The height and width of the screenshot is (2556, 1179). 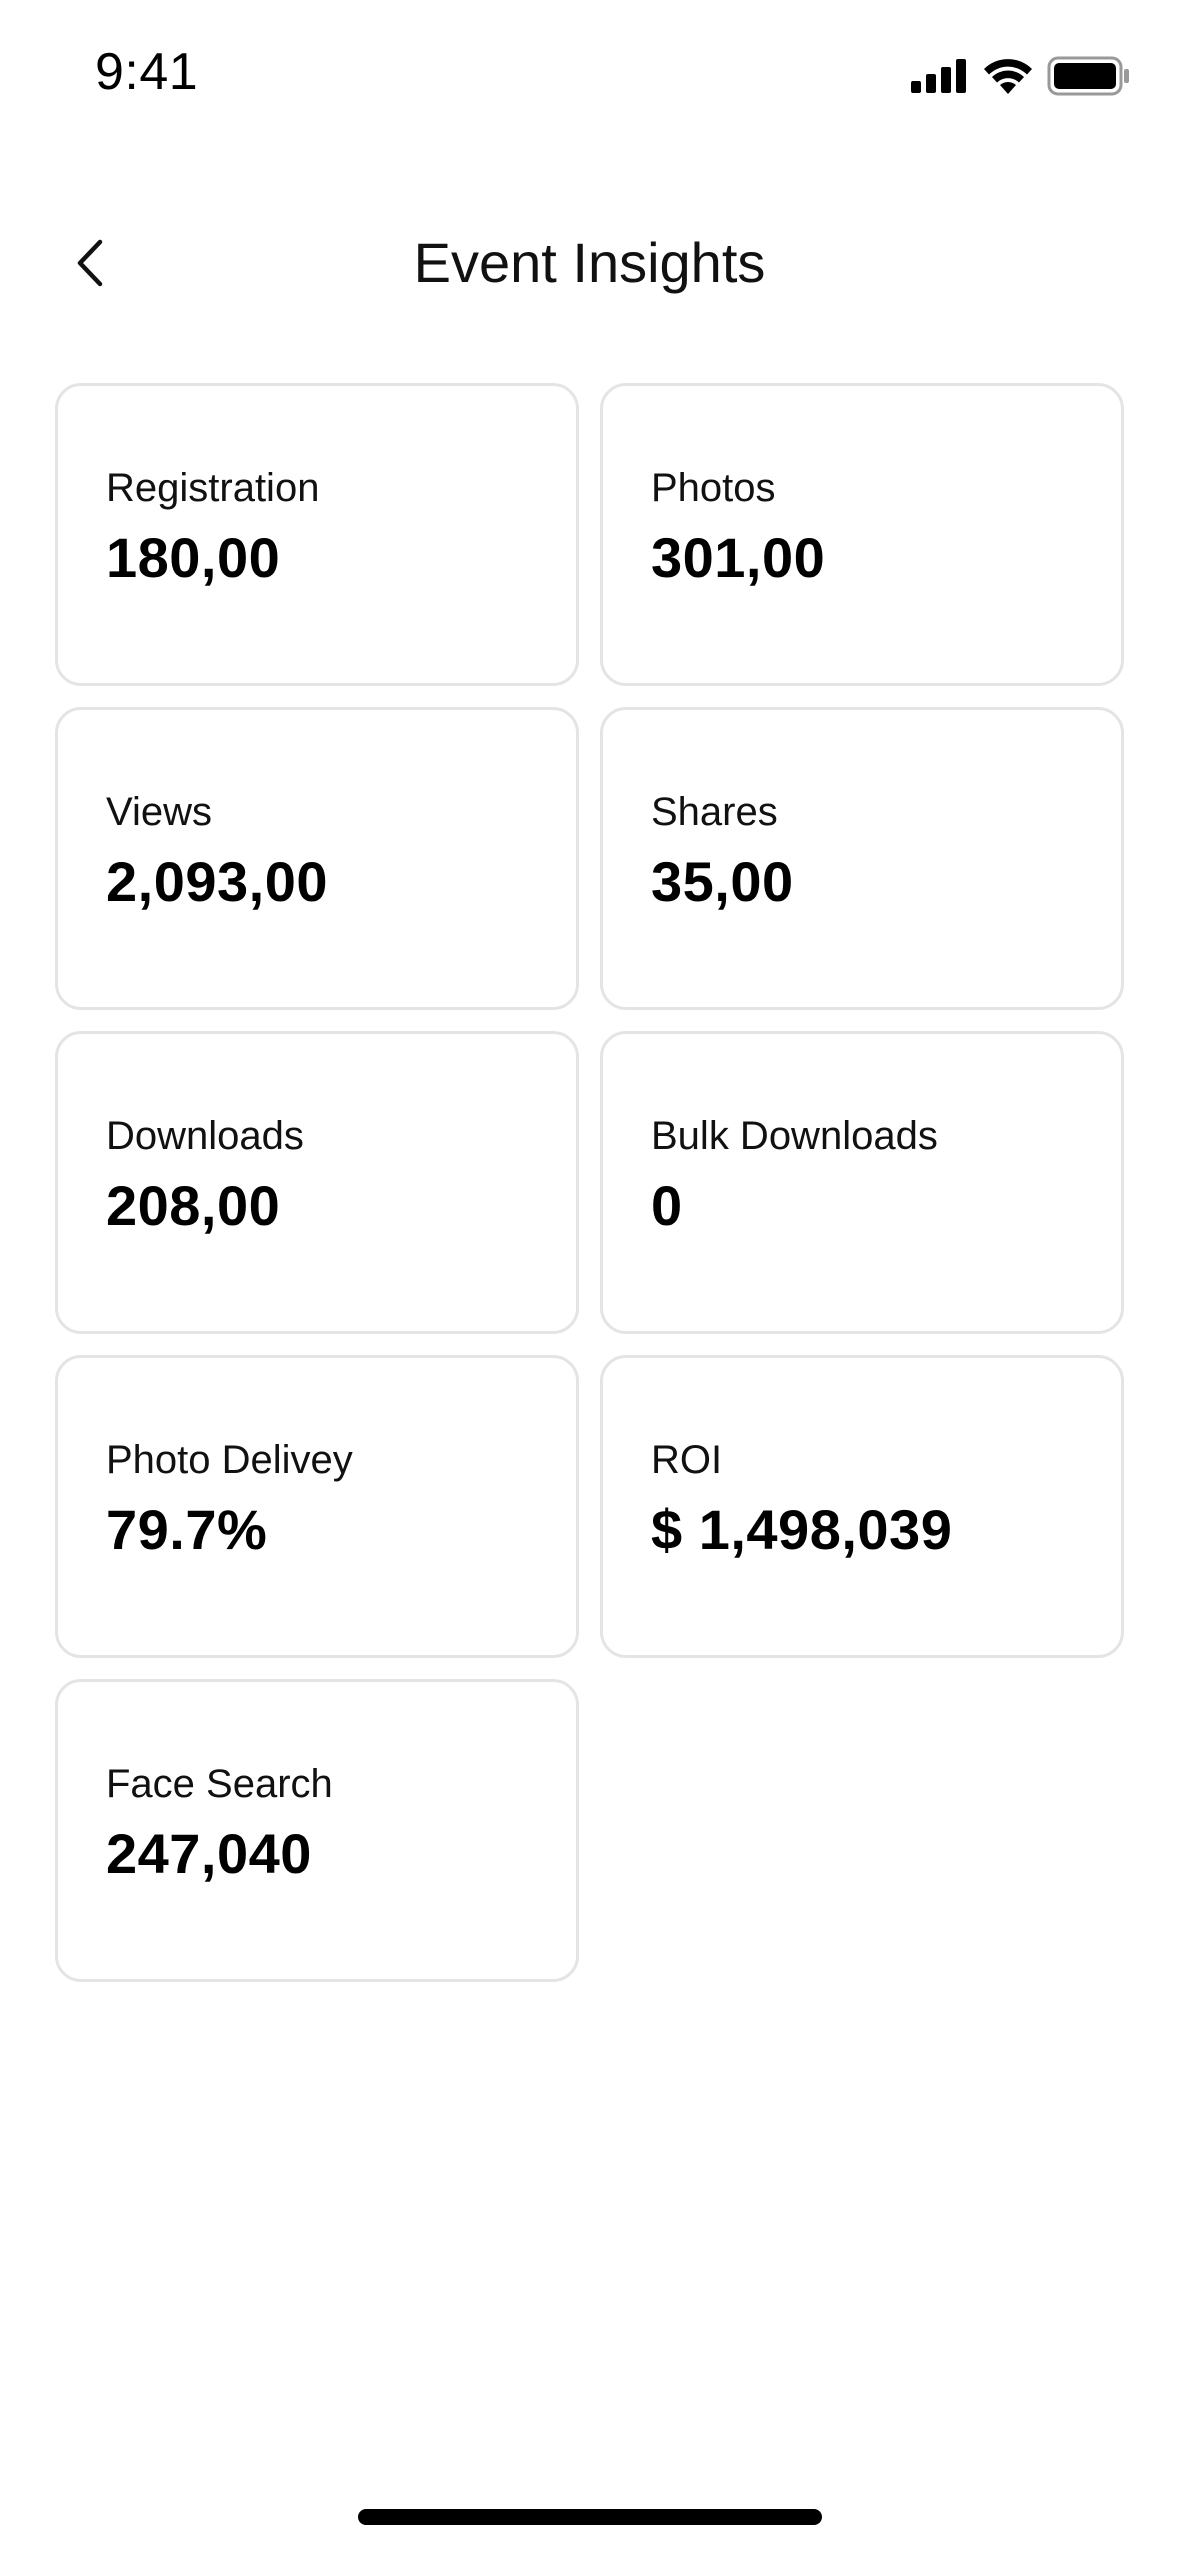 What do you see at coordinates (217, 881) in the screenshot?
I see `metric-value: 2,093,00` at bounding box center [217, 881].